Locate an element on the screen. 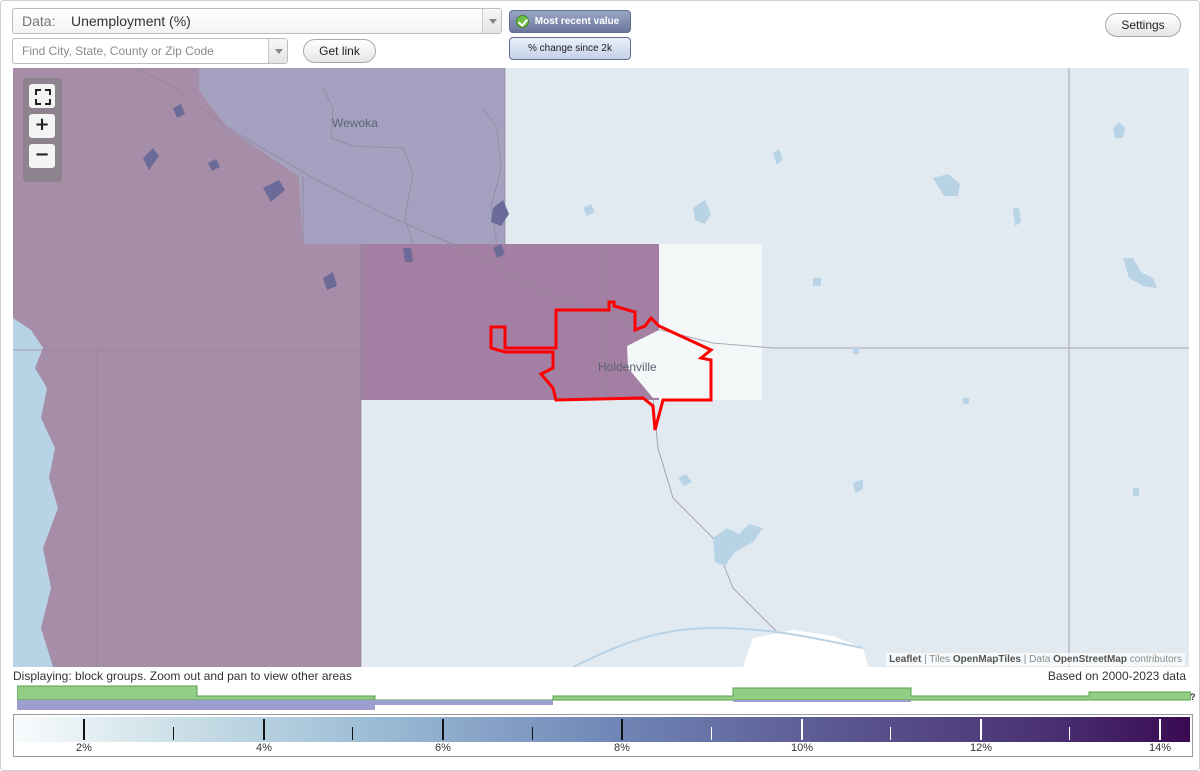  most-recent-value-button: Most recent value is located at coordinates (570, 21).